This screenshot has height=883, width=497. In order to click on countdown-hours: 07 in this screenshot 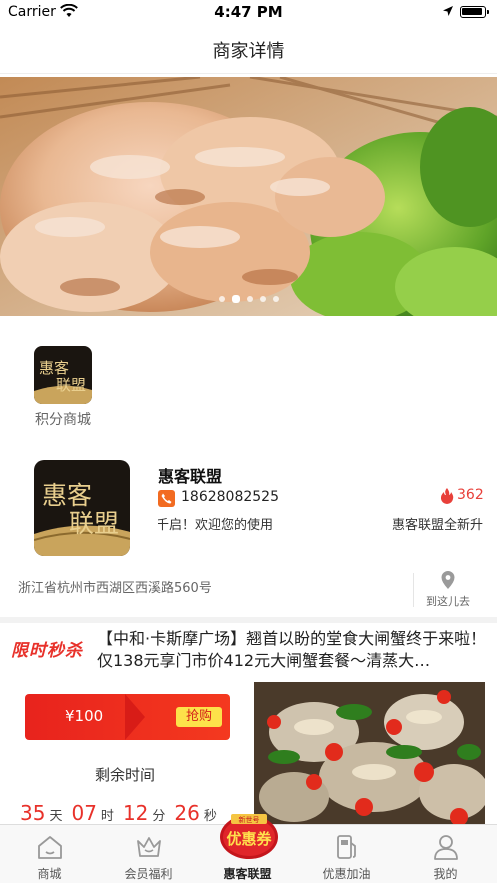, I will do `click(84, 813)`.